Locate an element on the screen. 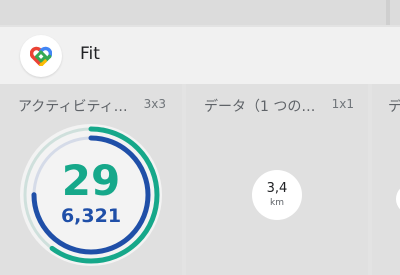 The width and height of the screenshot is (400, 275). widget-size: 1x1 is located at coordinates (342, 104).